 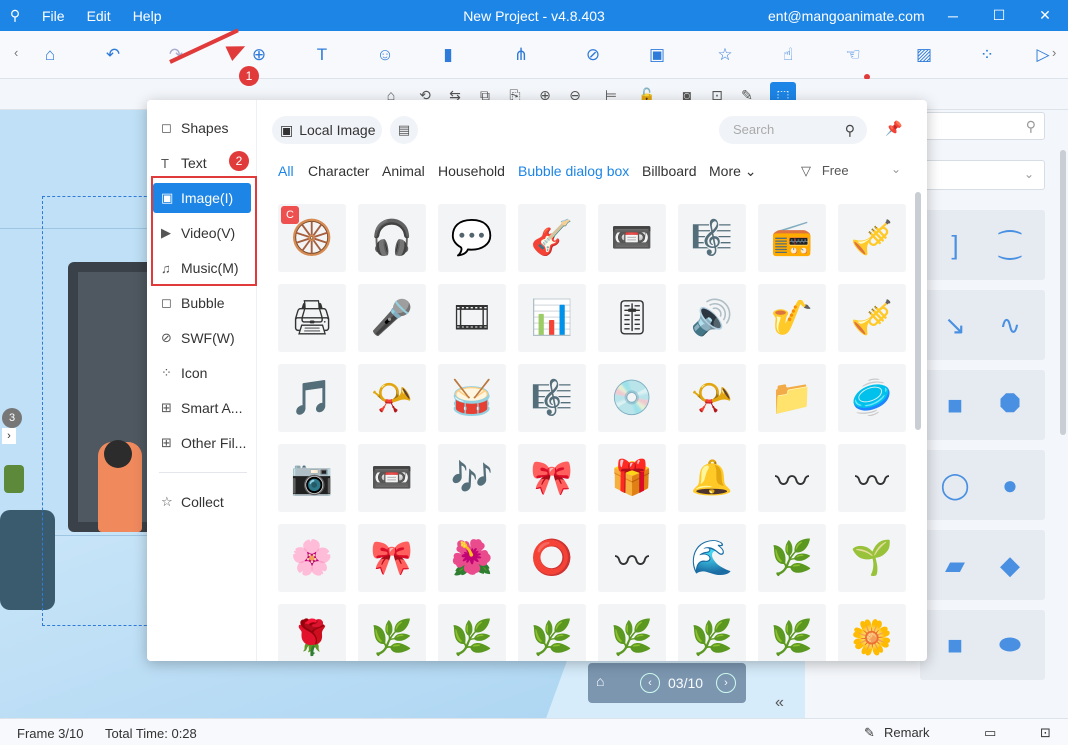 What do you see at coordinates (202, 373) in the screenshot?
I see `sidebar-item-icon: ⁘ Icon` at bounding box center [202, 373].